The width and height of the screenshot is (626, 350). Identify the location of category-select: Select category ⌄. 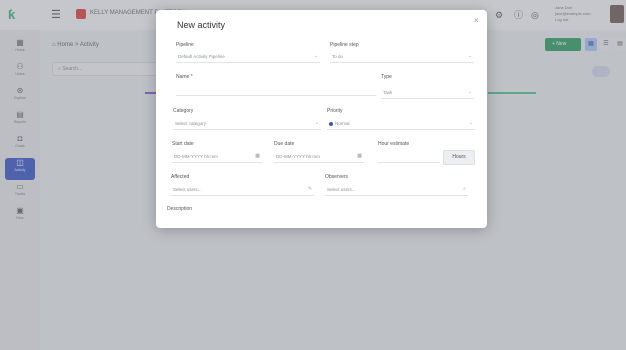
(247, 124).